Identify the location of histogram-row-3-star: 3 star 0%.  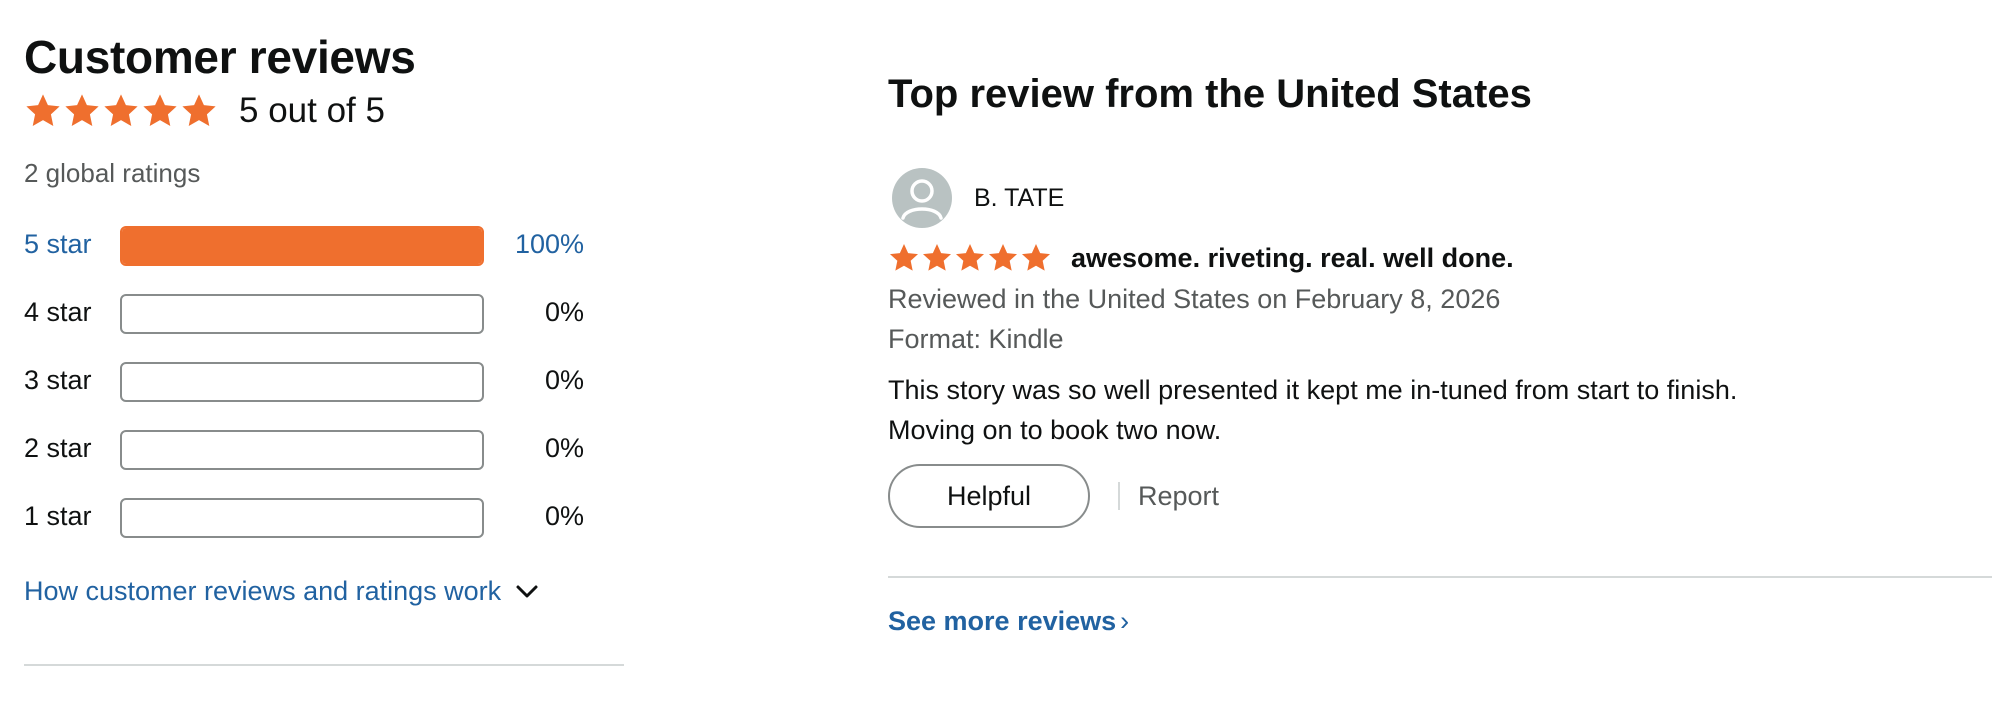
(304, 381).